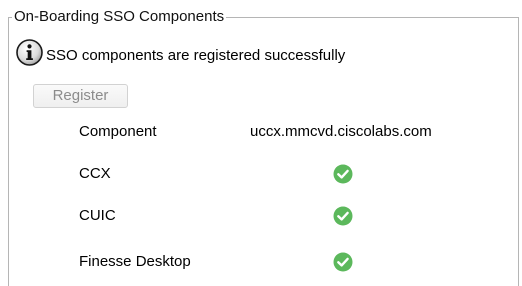 This screenshot has height=286, width=522. What do you see at coordinates (95, 173) in the screenshot?
I see `component-name-ccx: CCX` at bounding box center [95, 173].